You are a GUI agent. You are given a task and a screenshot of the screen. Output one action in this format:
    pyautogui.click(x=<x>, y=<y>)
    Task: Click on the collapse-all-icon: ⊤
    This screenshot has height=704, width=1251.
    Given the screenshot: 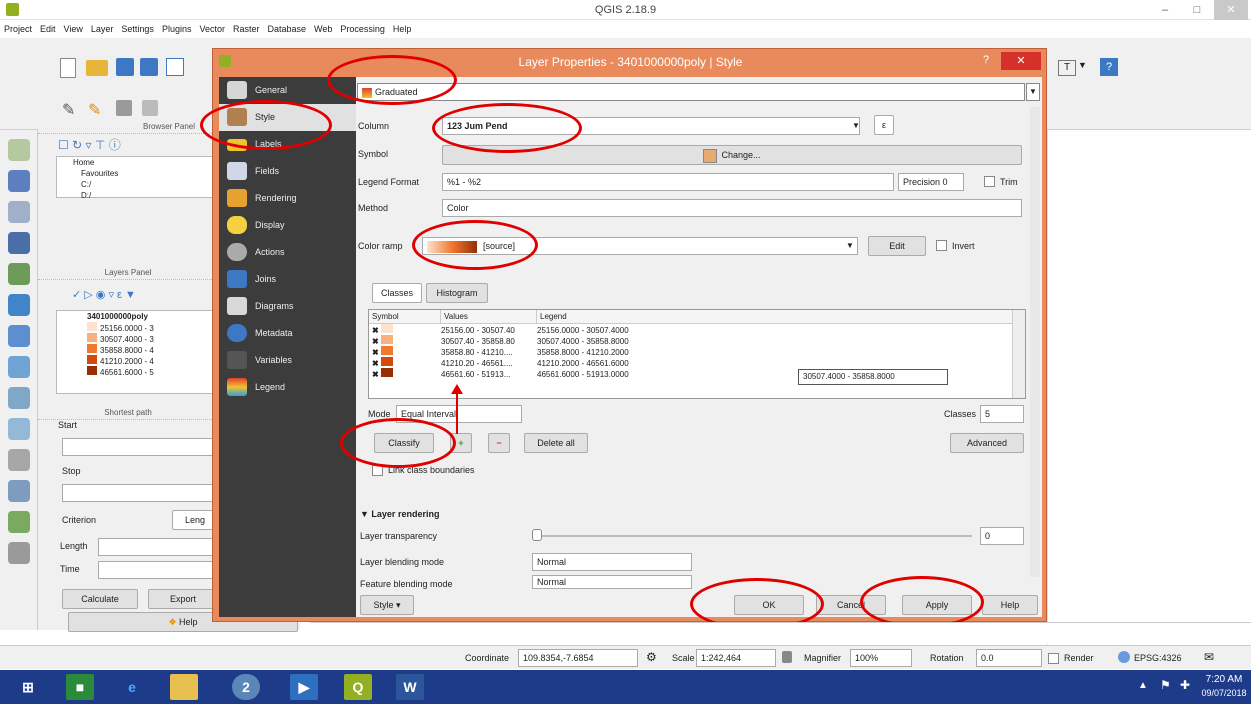 What is the action you would take?
    pyautogui.click(x=100, y=145)
    